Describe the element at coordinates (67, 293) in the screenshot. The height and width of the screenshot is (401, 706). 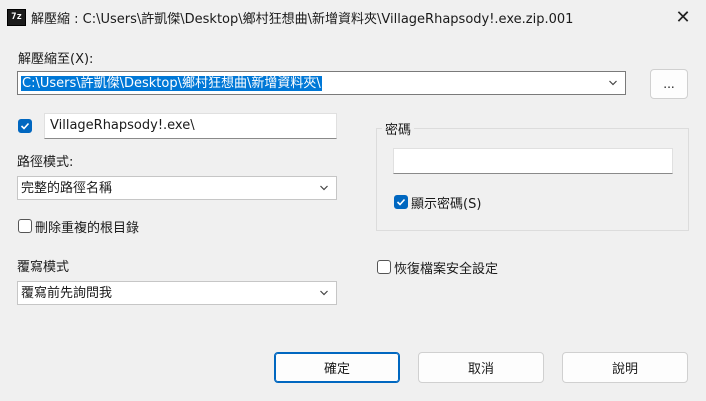
I see `overwrite-mode-value: 覆寫前先詢問我` at that location.